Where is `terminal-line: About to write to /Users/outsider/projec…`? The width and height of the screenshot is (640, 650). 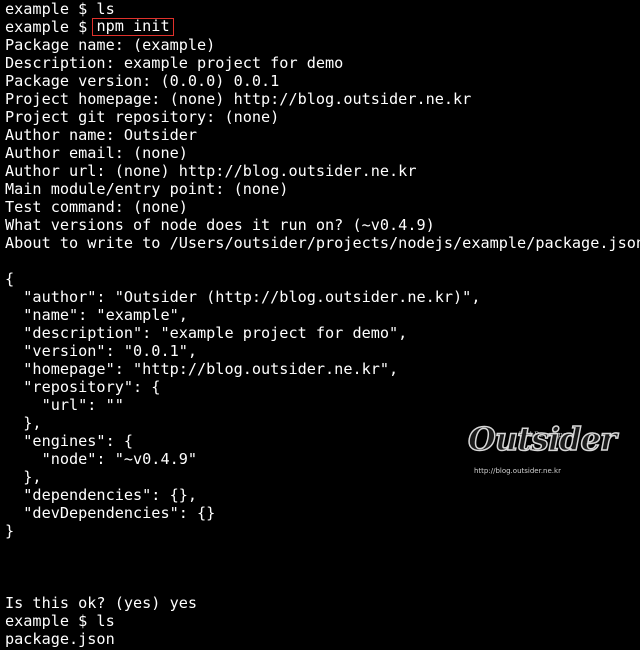 terminal-line: About to write to /Users/outsider/projec… is located at coordinates (322, 243).